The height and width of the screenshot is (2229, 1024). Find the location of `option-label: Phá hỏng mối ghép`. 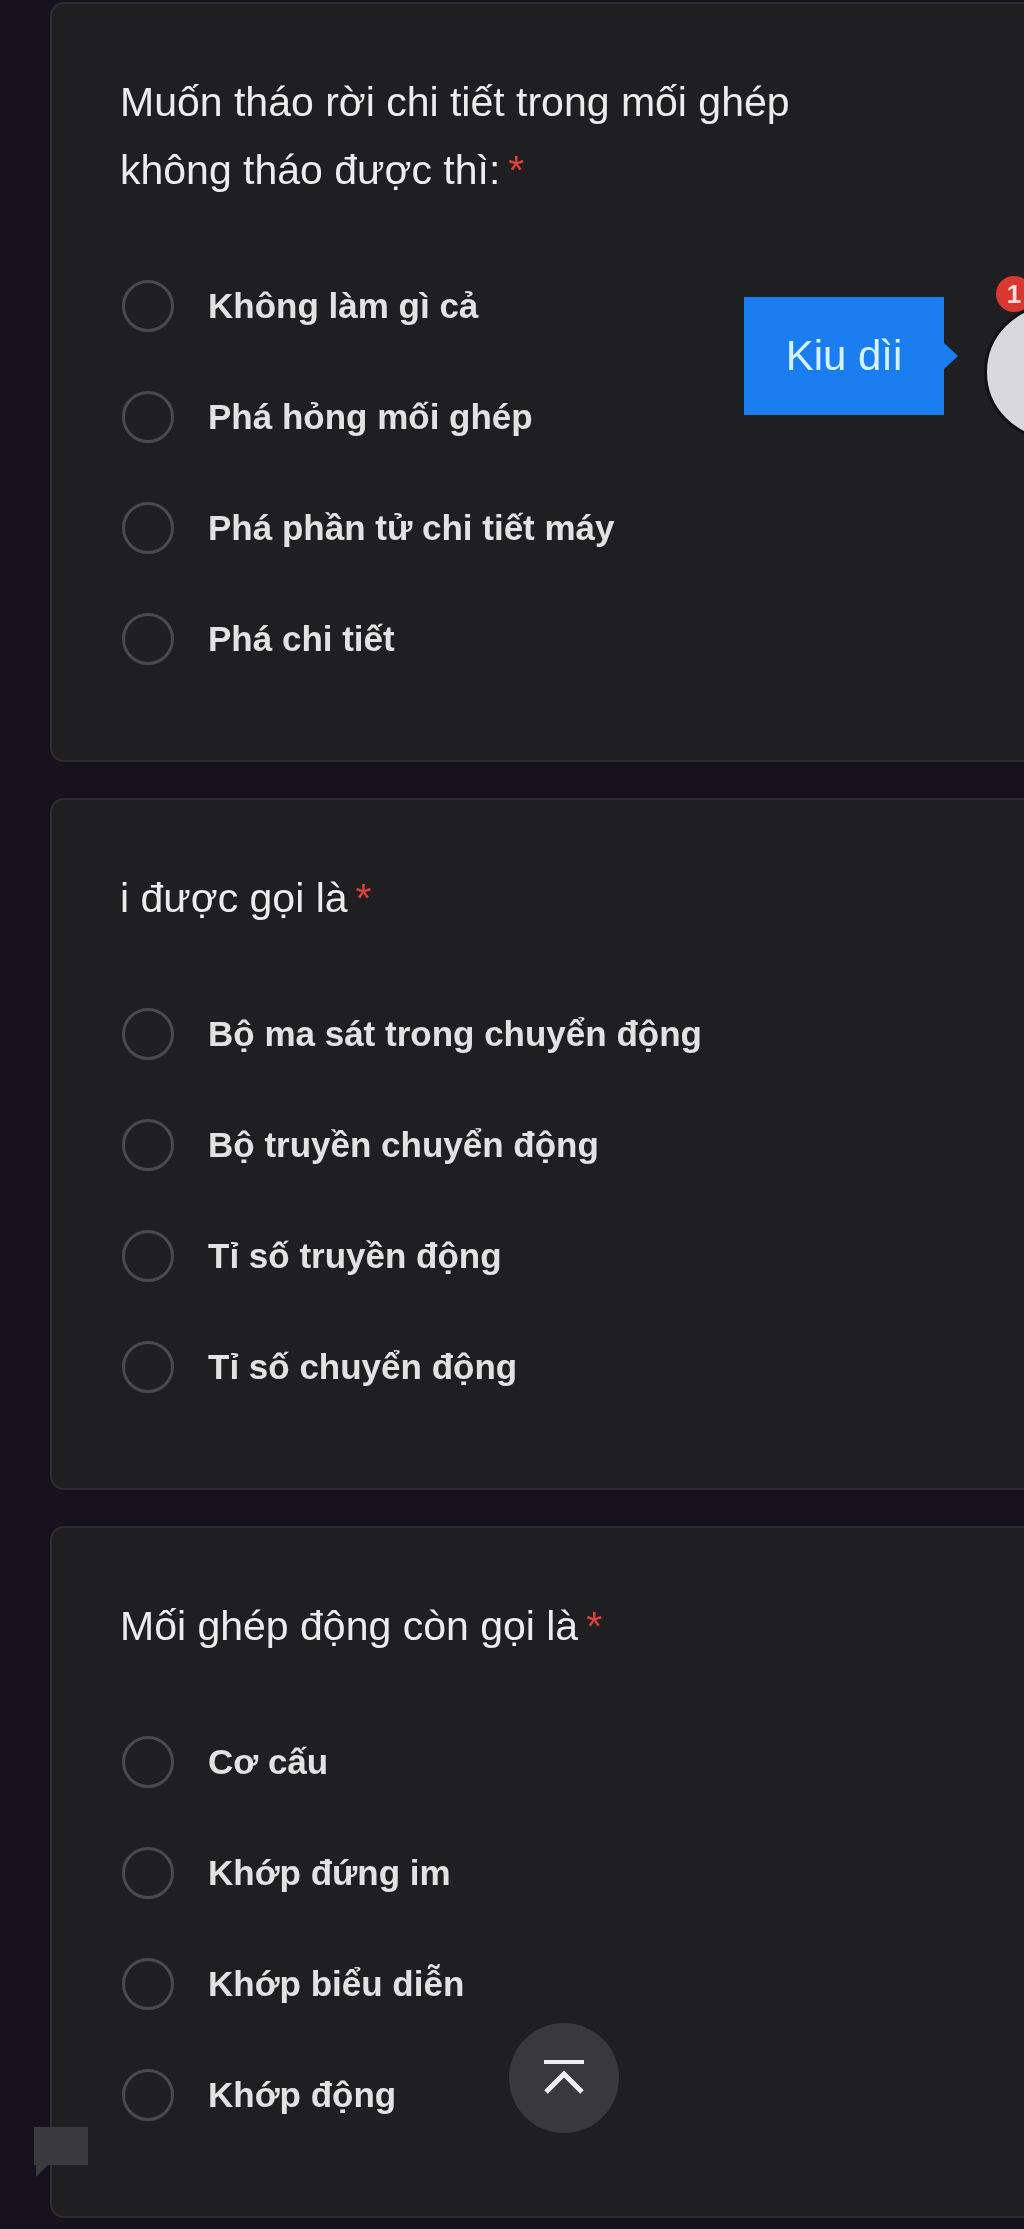

option-label: Phá hỏng mối ghép is located at coordinates (370, 416).